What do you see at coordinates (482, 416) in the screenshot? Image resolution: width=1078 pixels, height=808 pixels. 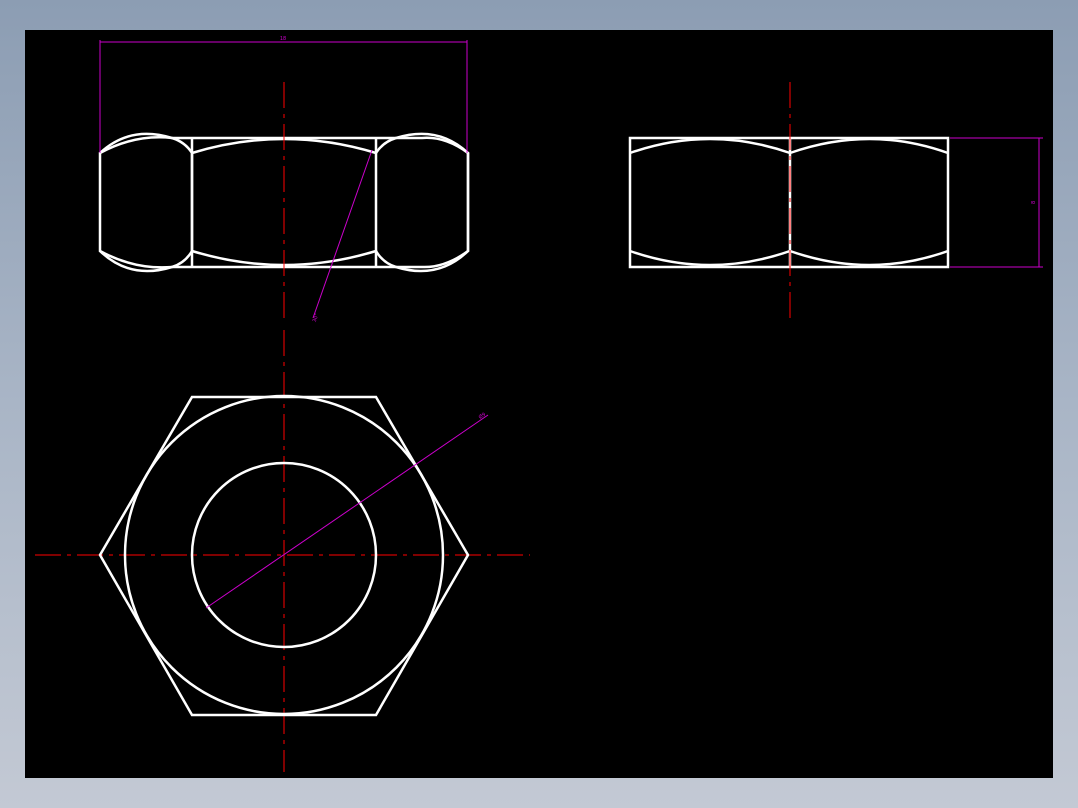 I see `diameter-label: Ø9` at bounding box center [482, 416].